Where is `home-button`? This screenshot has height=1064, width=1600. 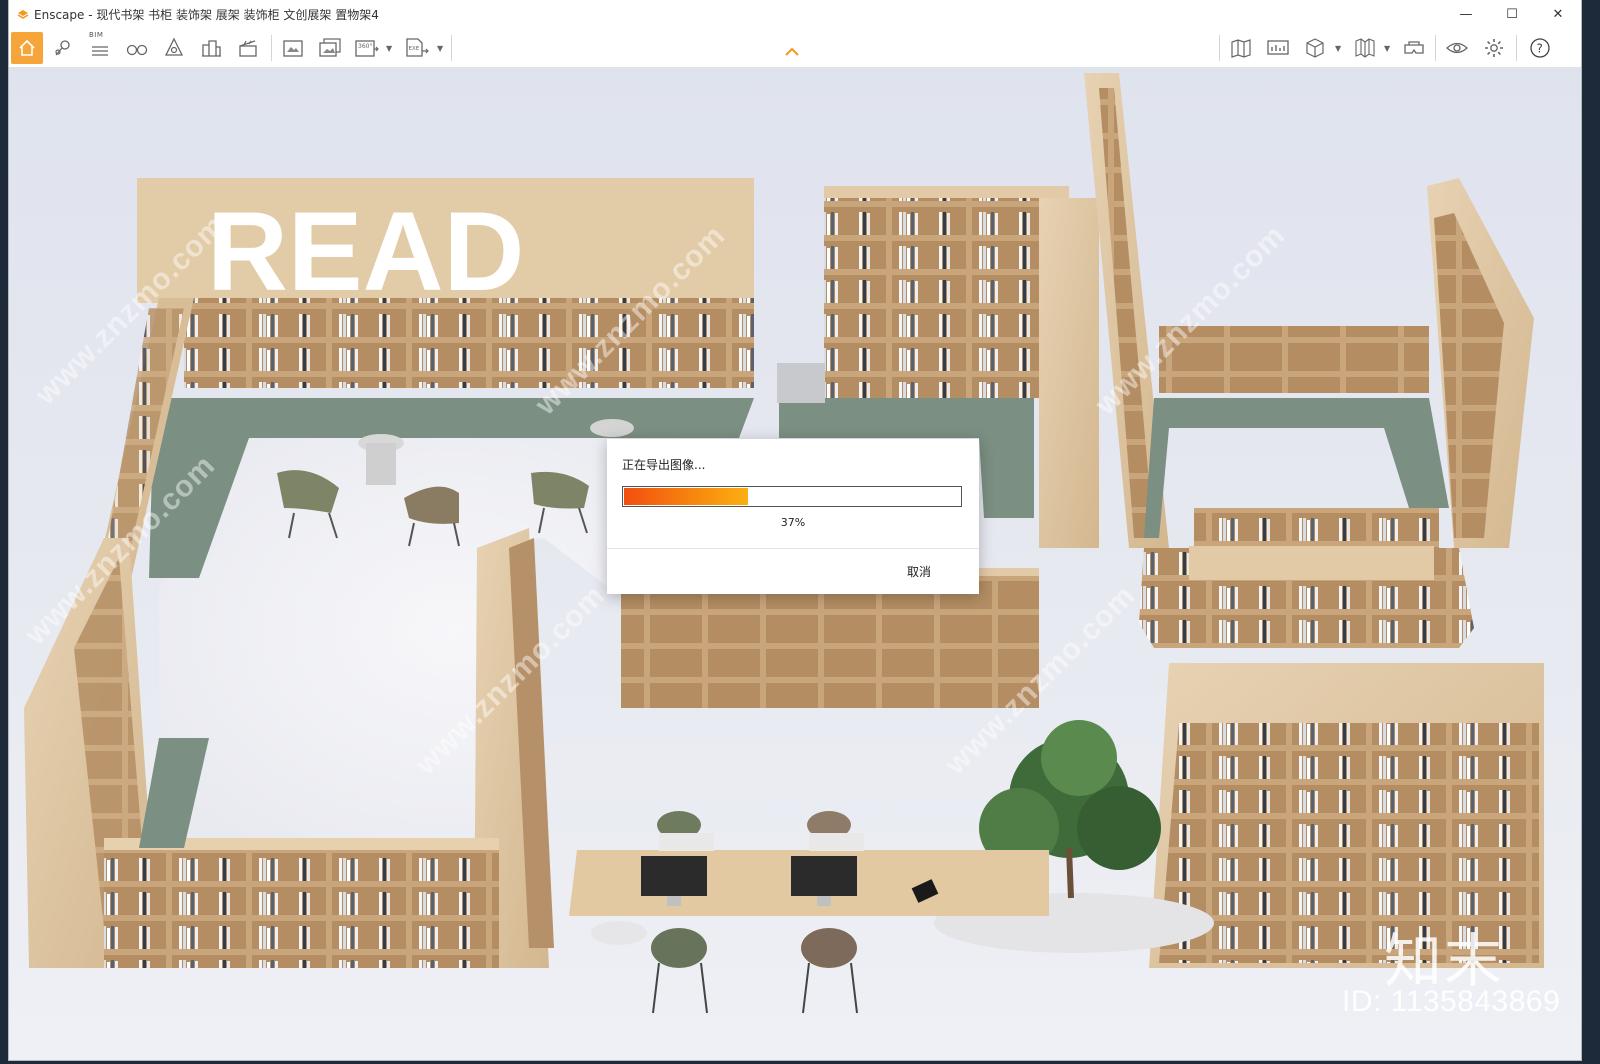
home-button is located at coordinates (27, 48).